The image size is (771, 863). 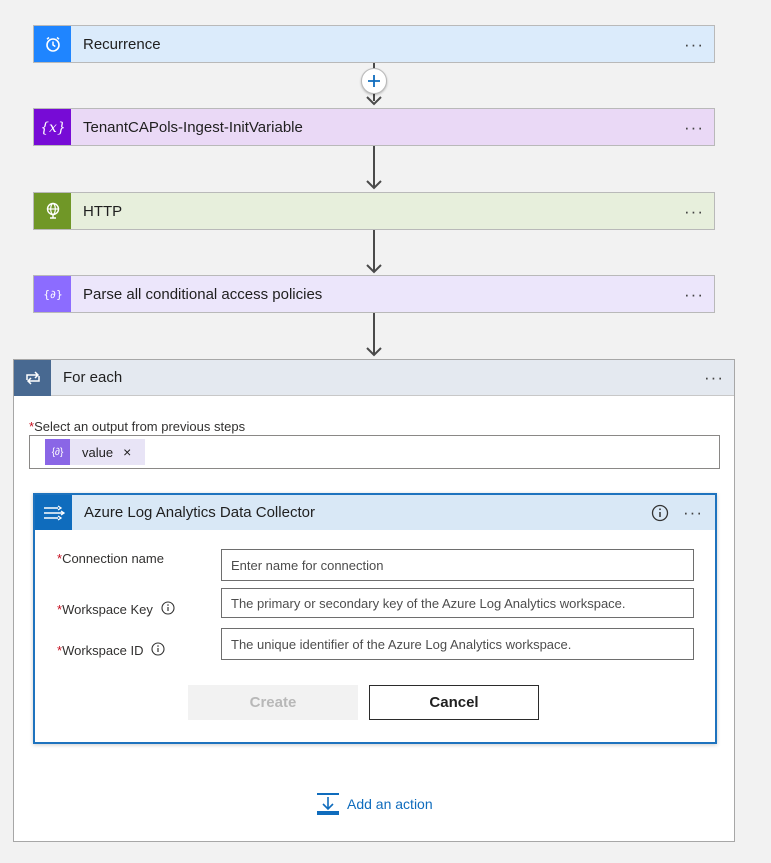 I want to click on svg-text: {x}, so click(x=53, y=128).